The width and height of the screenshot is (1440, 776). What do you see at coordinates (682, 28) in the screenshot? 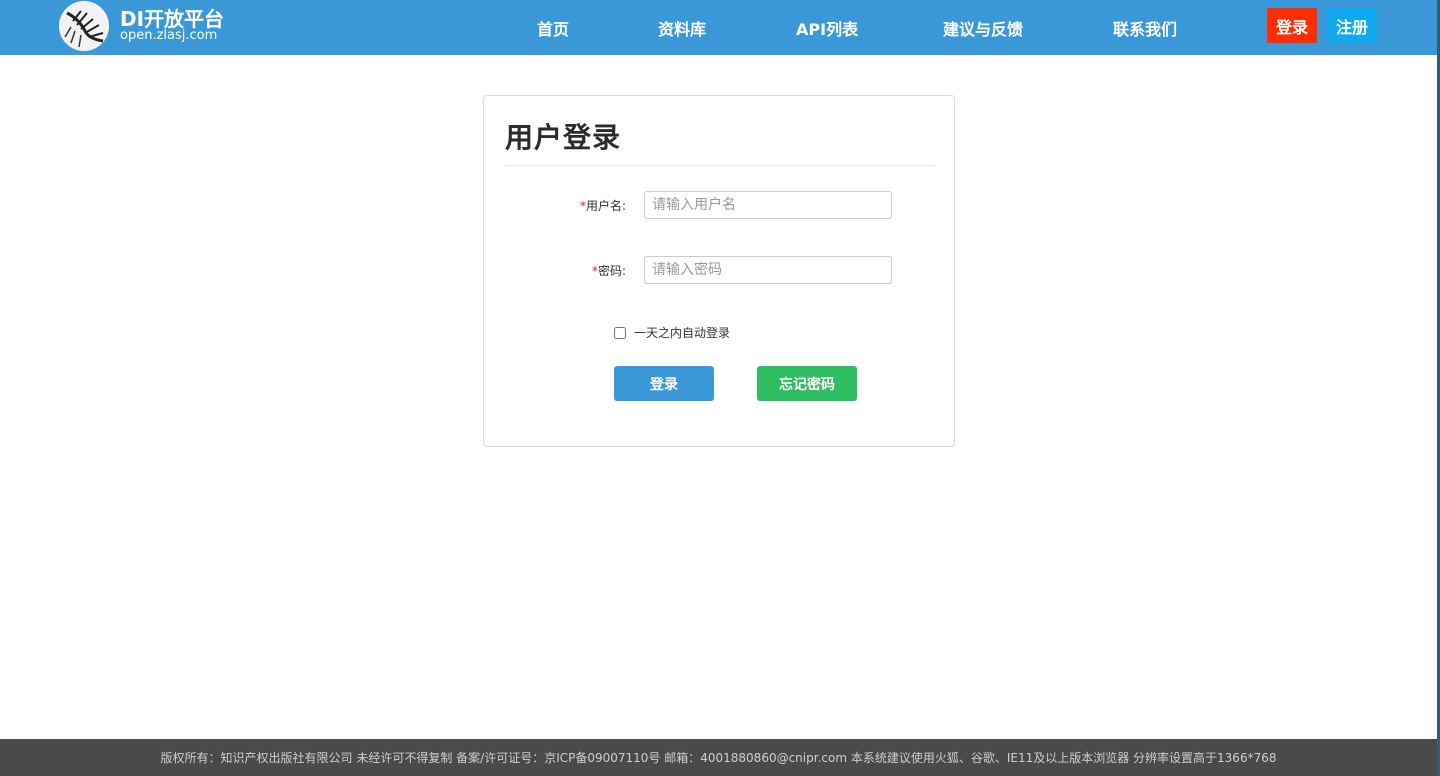
I see `nav-library: 资料库` at bounding box center [682, 28].